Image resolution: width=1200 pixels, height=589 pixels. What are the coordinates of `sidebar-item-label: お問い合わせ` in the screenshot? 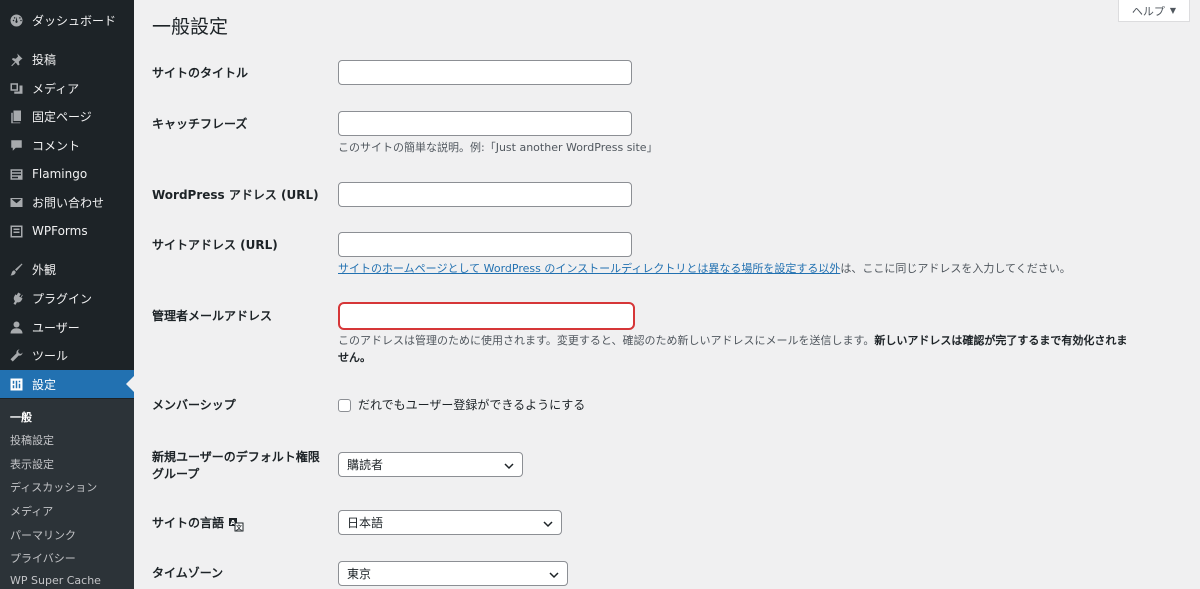 It's located at (68, 202).